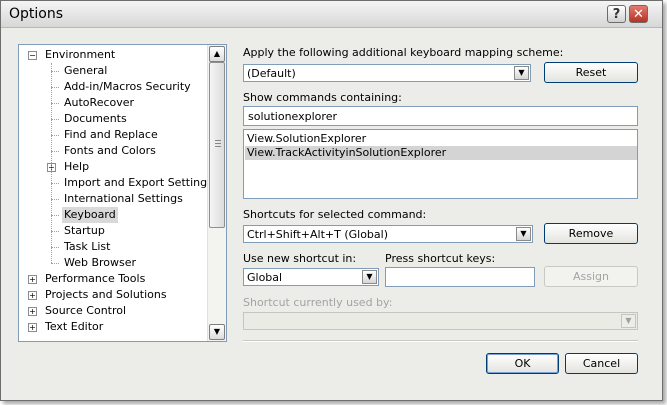 This screenshot has width=667, height=405. I want to click on tree-item-label: Web Browser, so click(100, 262).